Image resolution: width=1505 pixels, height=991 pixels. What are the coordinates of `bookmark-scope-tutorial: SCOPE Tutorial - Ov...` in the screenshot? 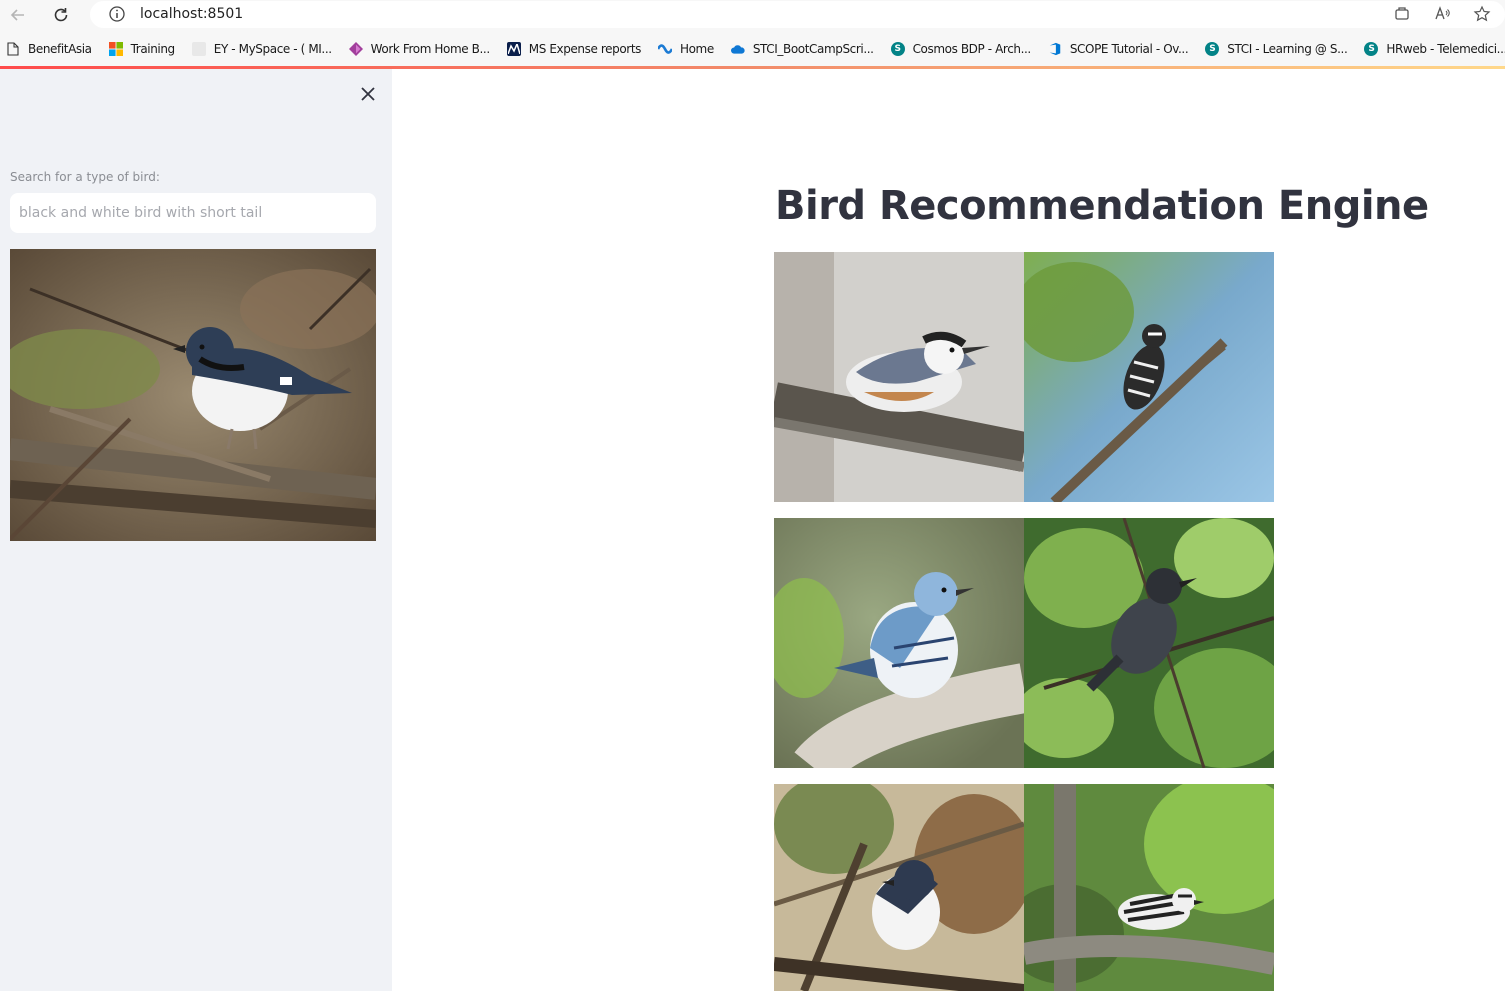 It's located at (1118, 49).